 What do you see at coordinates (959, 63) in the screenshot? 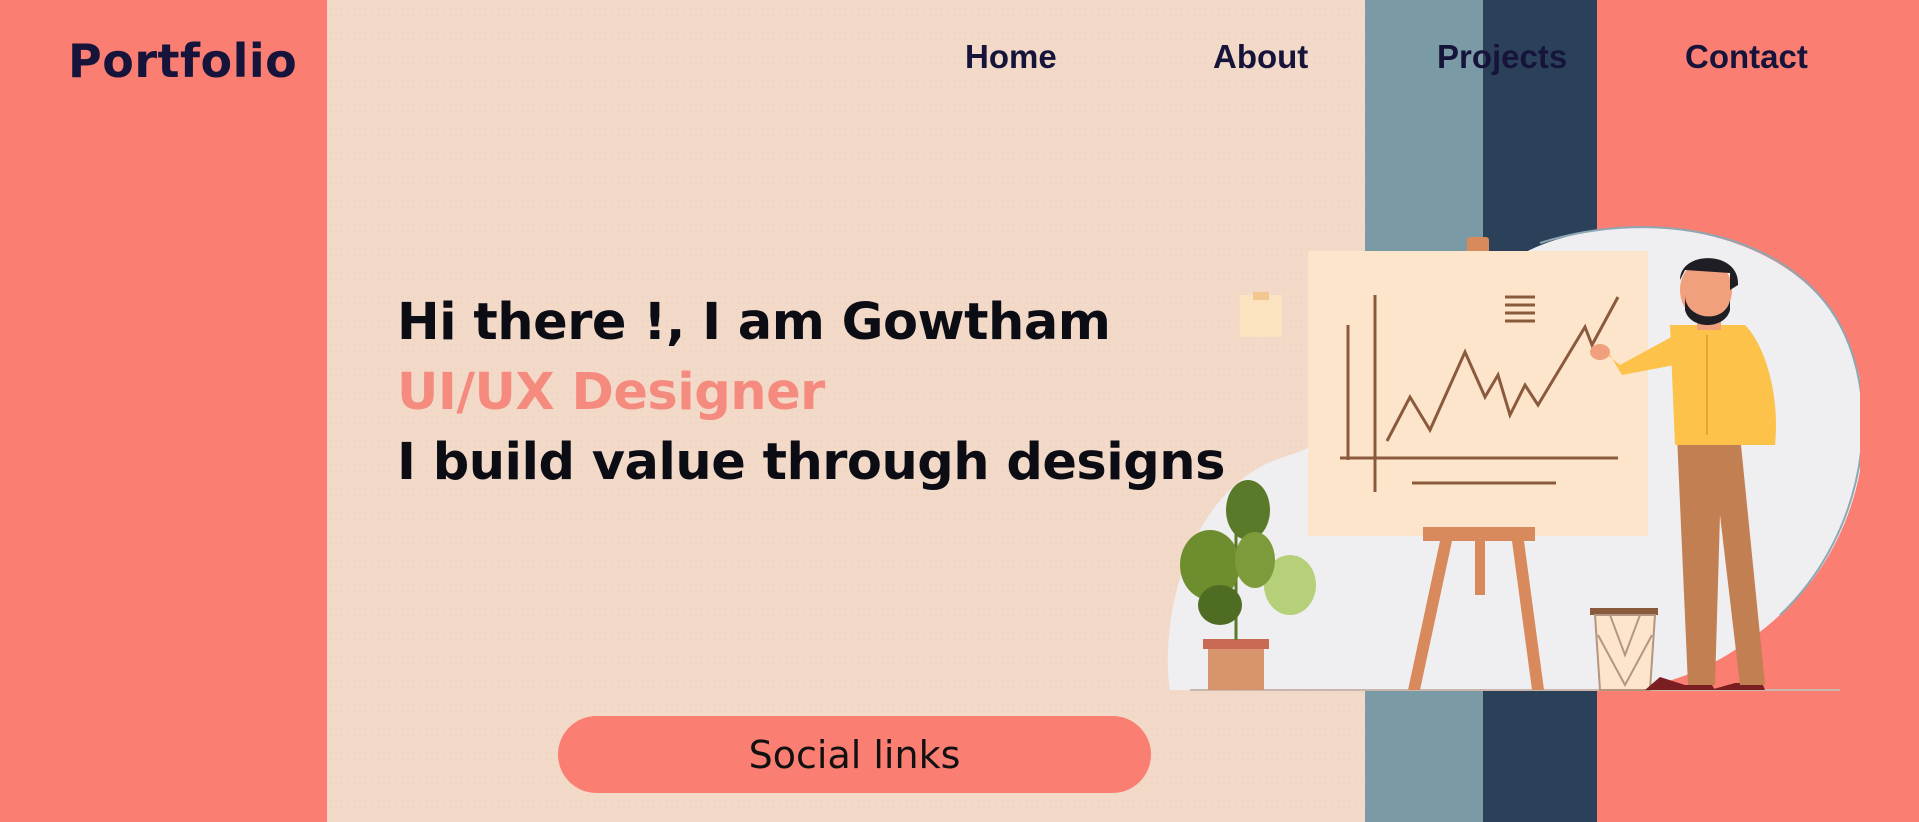
I see `main-nav: Home About Projects Contact` at bounding box center [959, 63].